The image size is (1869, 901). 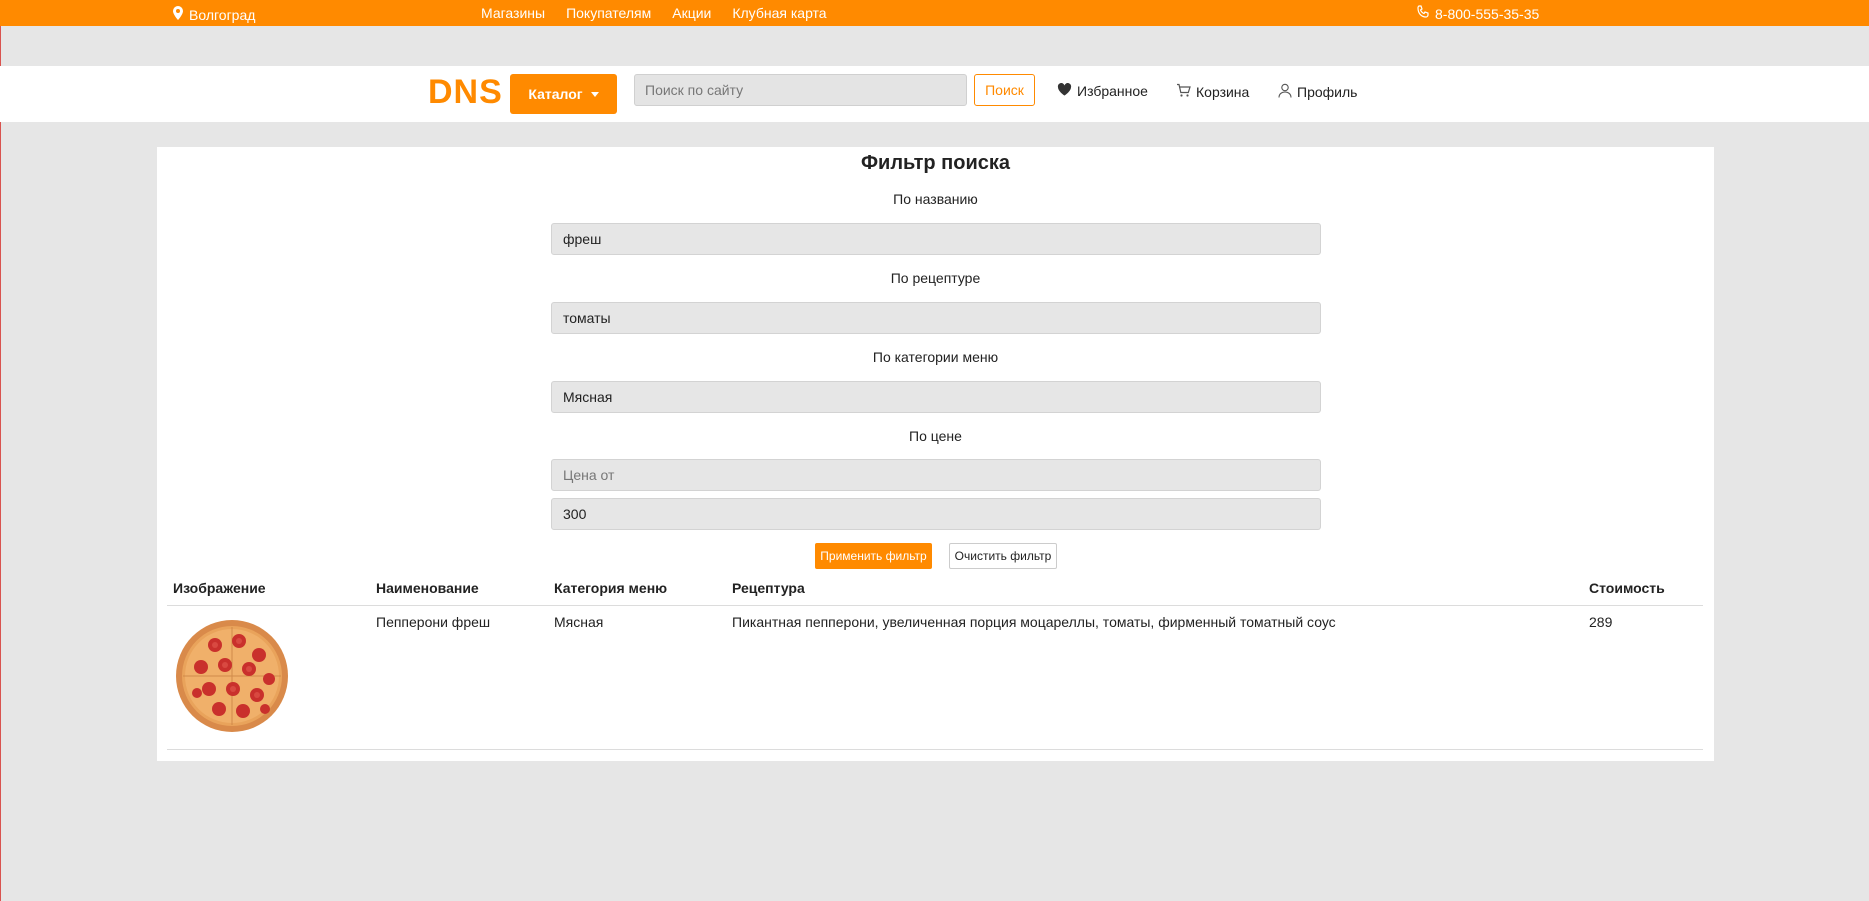 What do you see at coordinates (654, 13) in the screenshot?
I see `top-nav: Магазины Покупателям Акции Клубная карта` at bounding box center [654, 13].